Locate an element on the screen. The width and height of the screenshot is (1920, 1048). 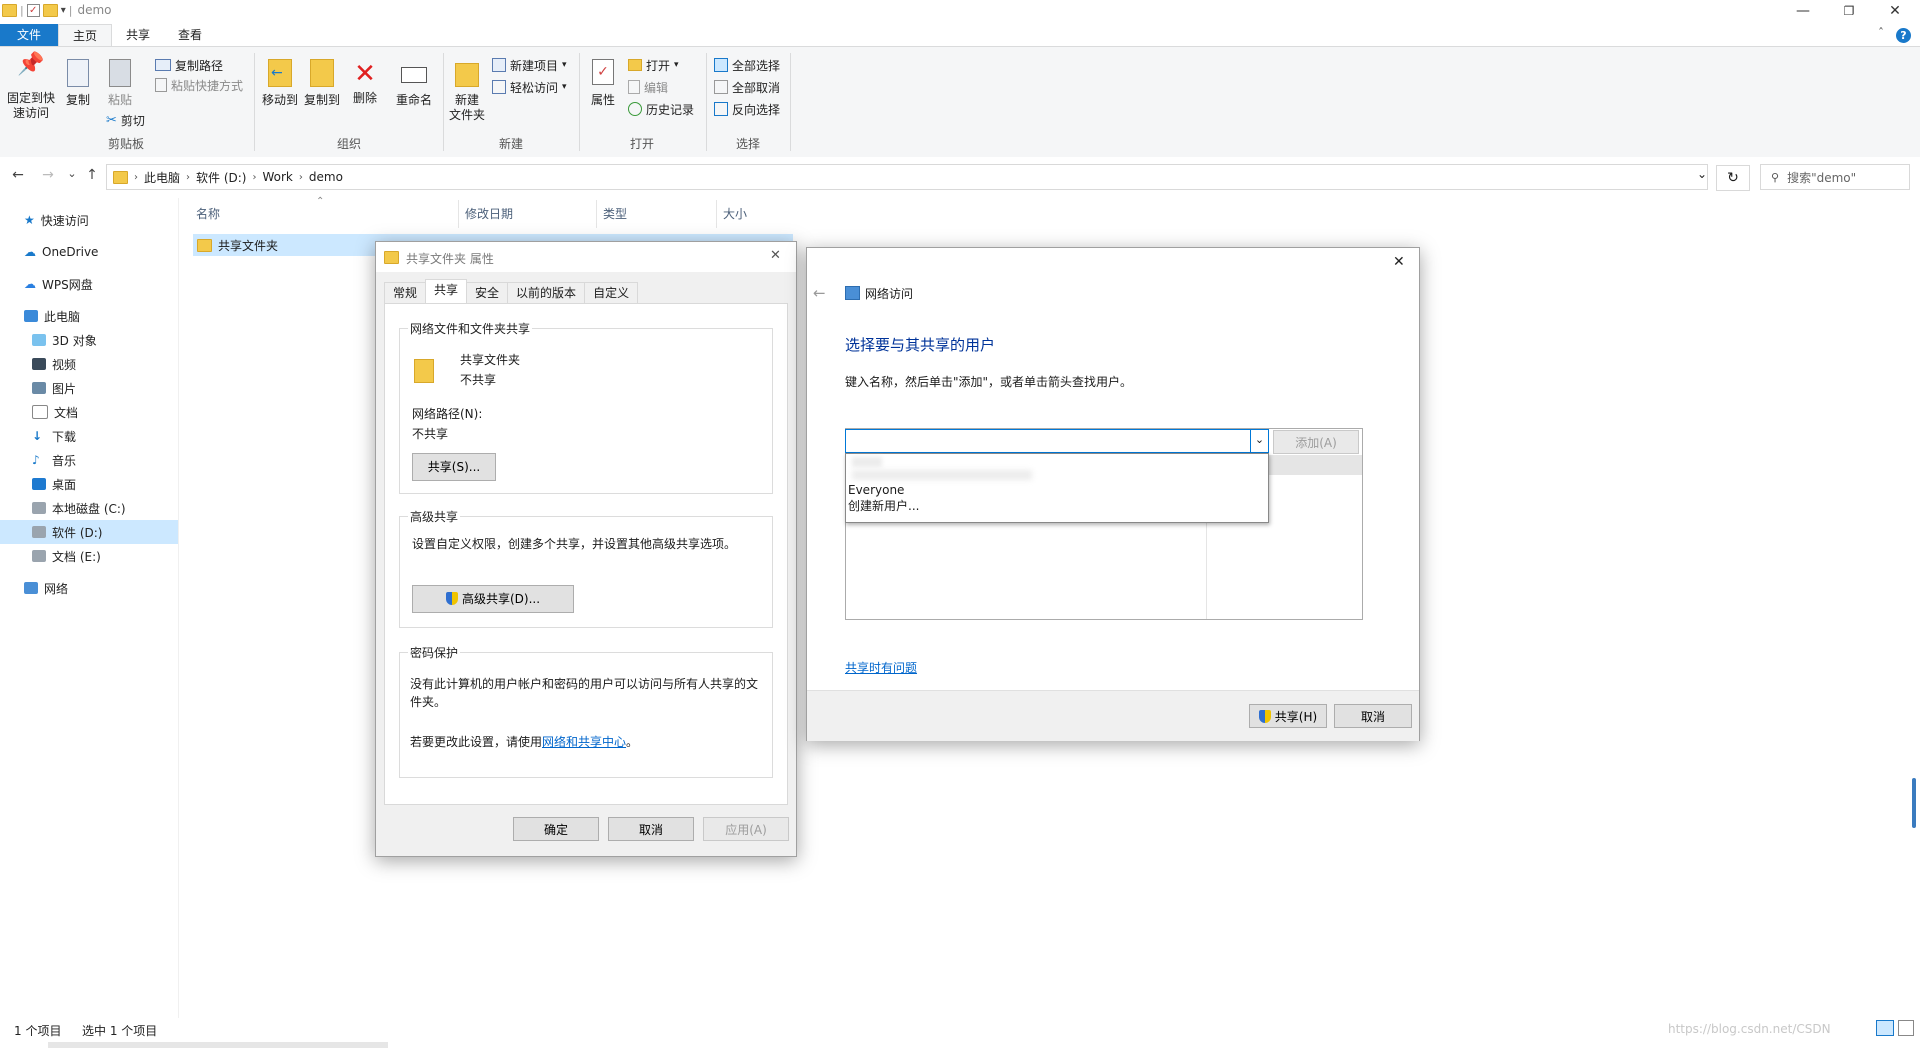
nav-drive-d: 软件 (D:) is located at coordinates (89, 532).